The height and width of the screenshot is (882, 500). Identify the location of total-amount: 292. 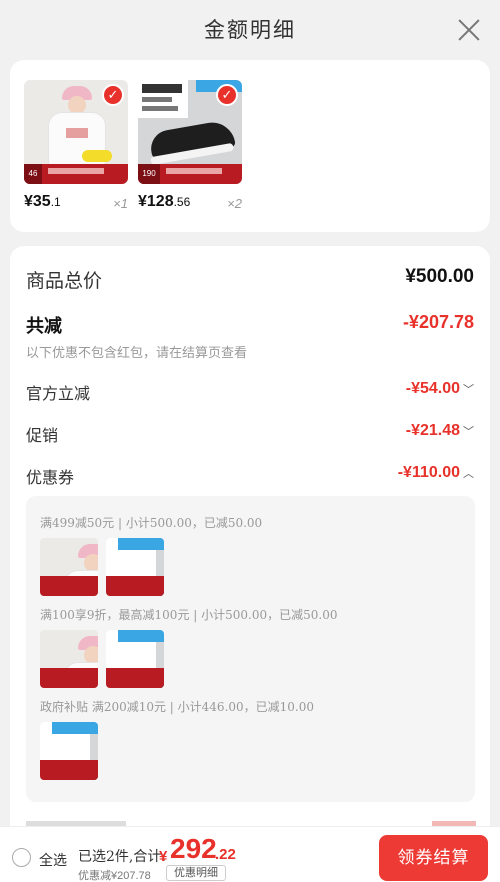
(193, 848).